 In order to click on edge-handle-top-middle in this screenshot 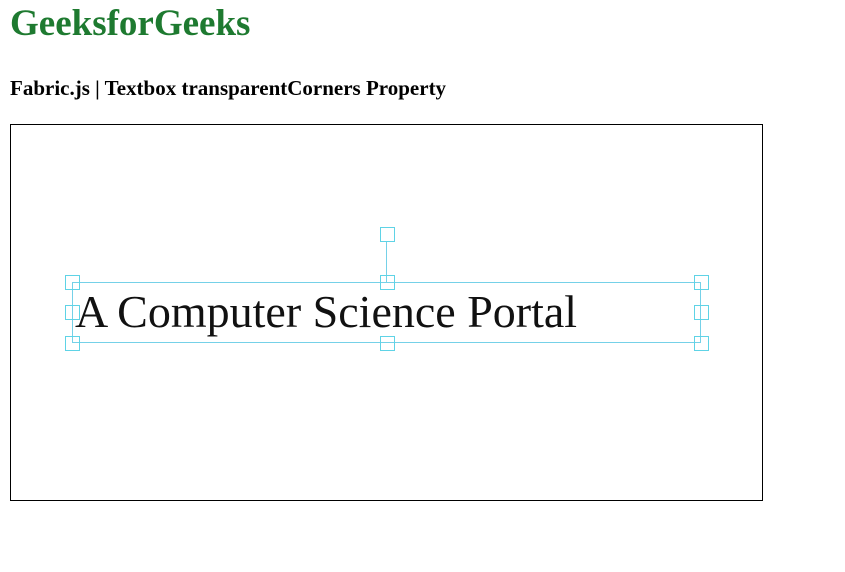, I will do `click(387, 282)`.